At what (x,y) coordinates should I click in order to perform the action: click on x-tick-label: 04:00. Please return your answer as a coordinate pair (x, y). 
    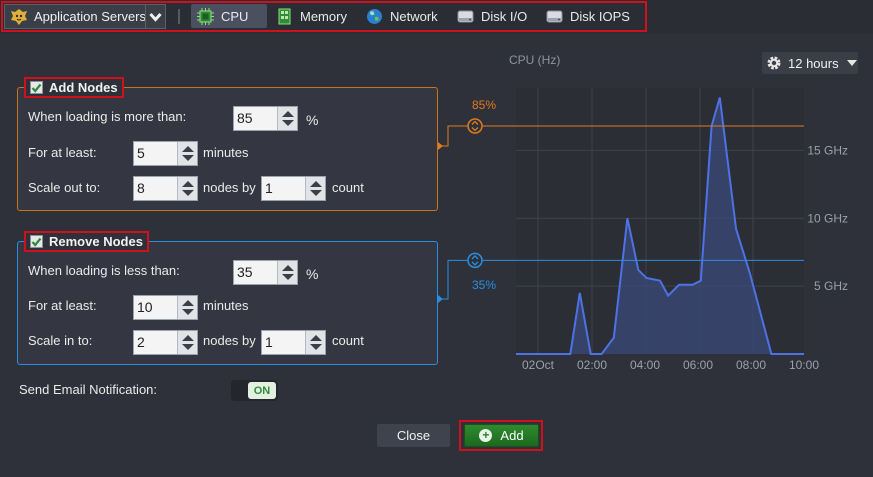
    Looking at the image, I should click on (645, 365).